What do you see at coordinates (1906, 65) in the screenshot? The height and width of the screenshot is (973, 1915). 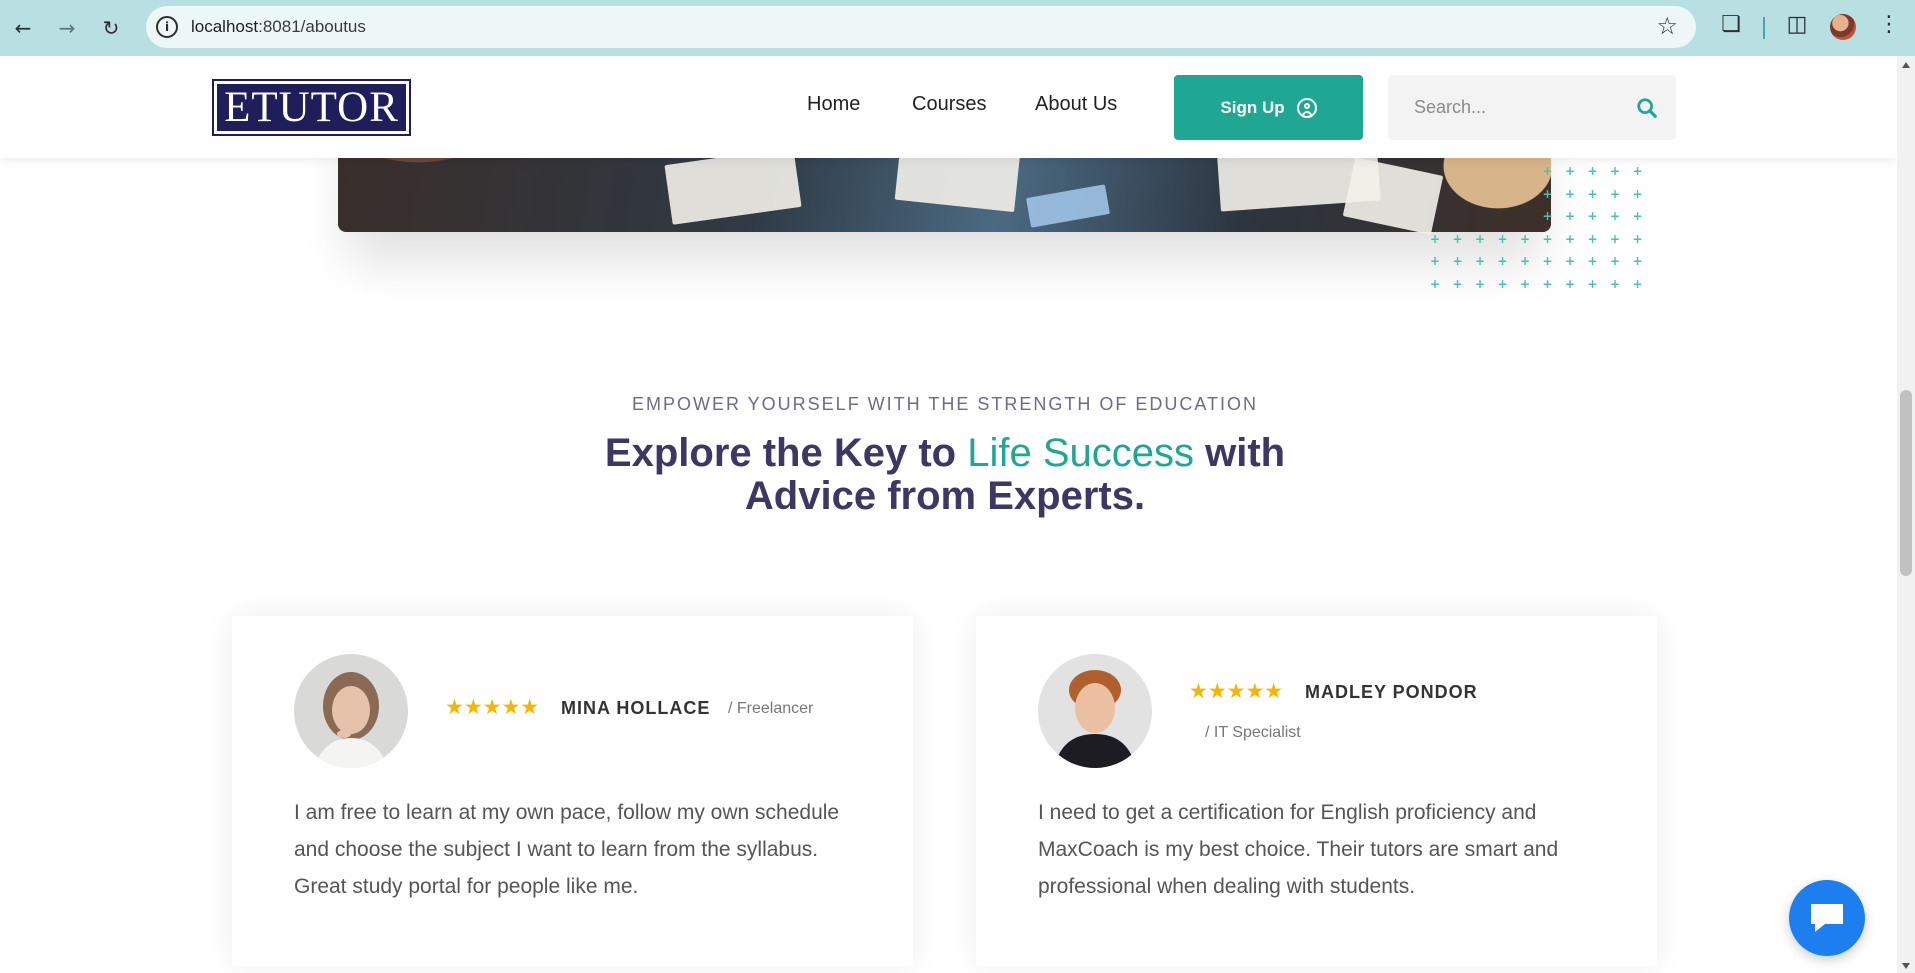 I see `scroll-up-arrow-icon` at bounding box center [1906, 65].